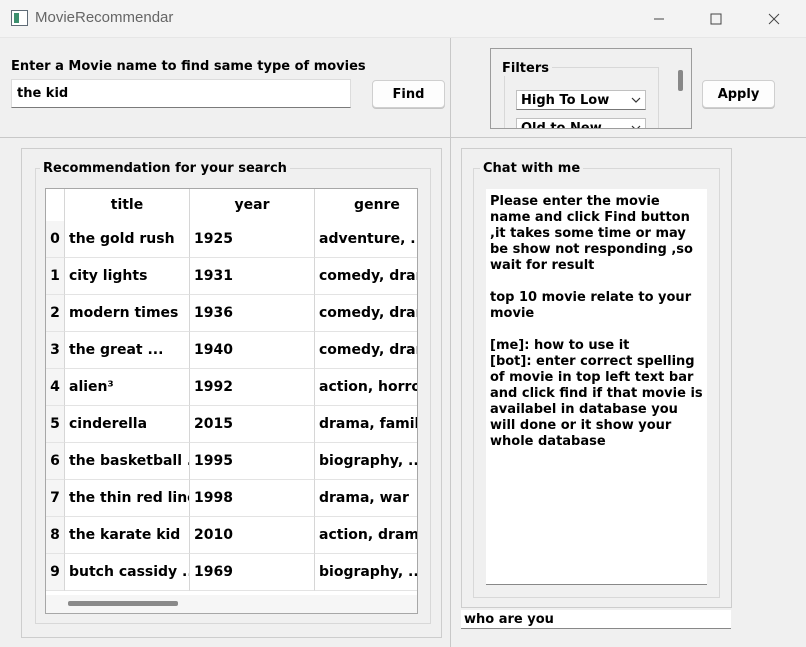 The height and width of the screenshot is (647, 806). What do you see at coordinates (55, 350) in the screenshot?
I see `row-index: 3` at bounding box center [55, 350].